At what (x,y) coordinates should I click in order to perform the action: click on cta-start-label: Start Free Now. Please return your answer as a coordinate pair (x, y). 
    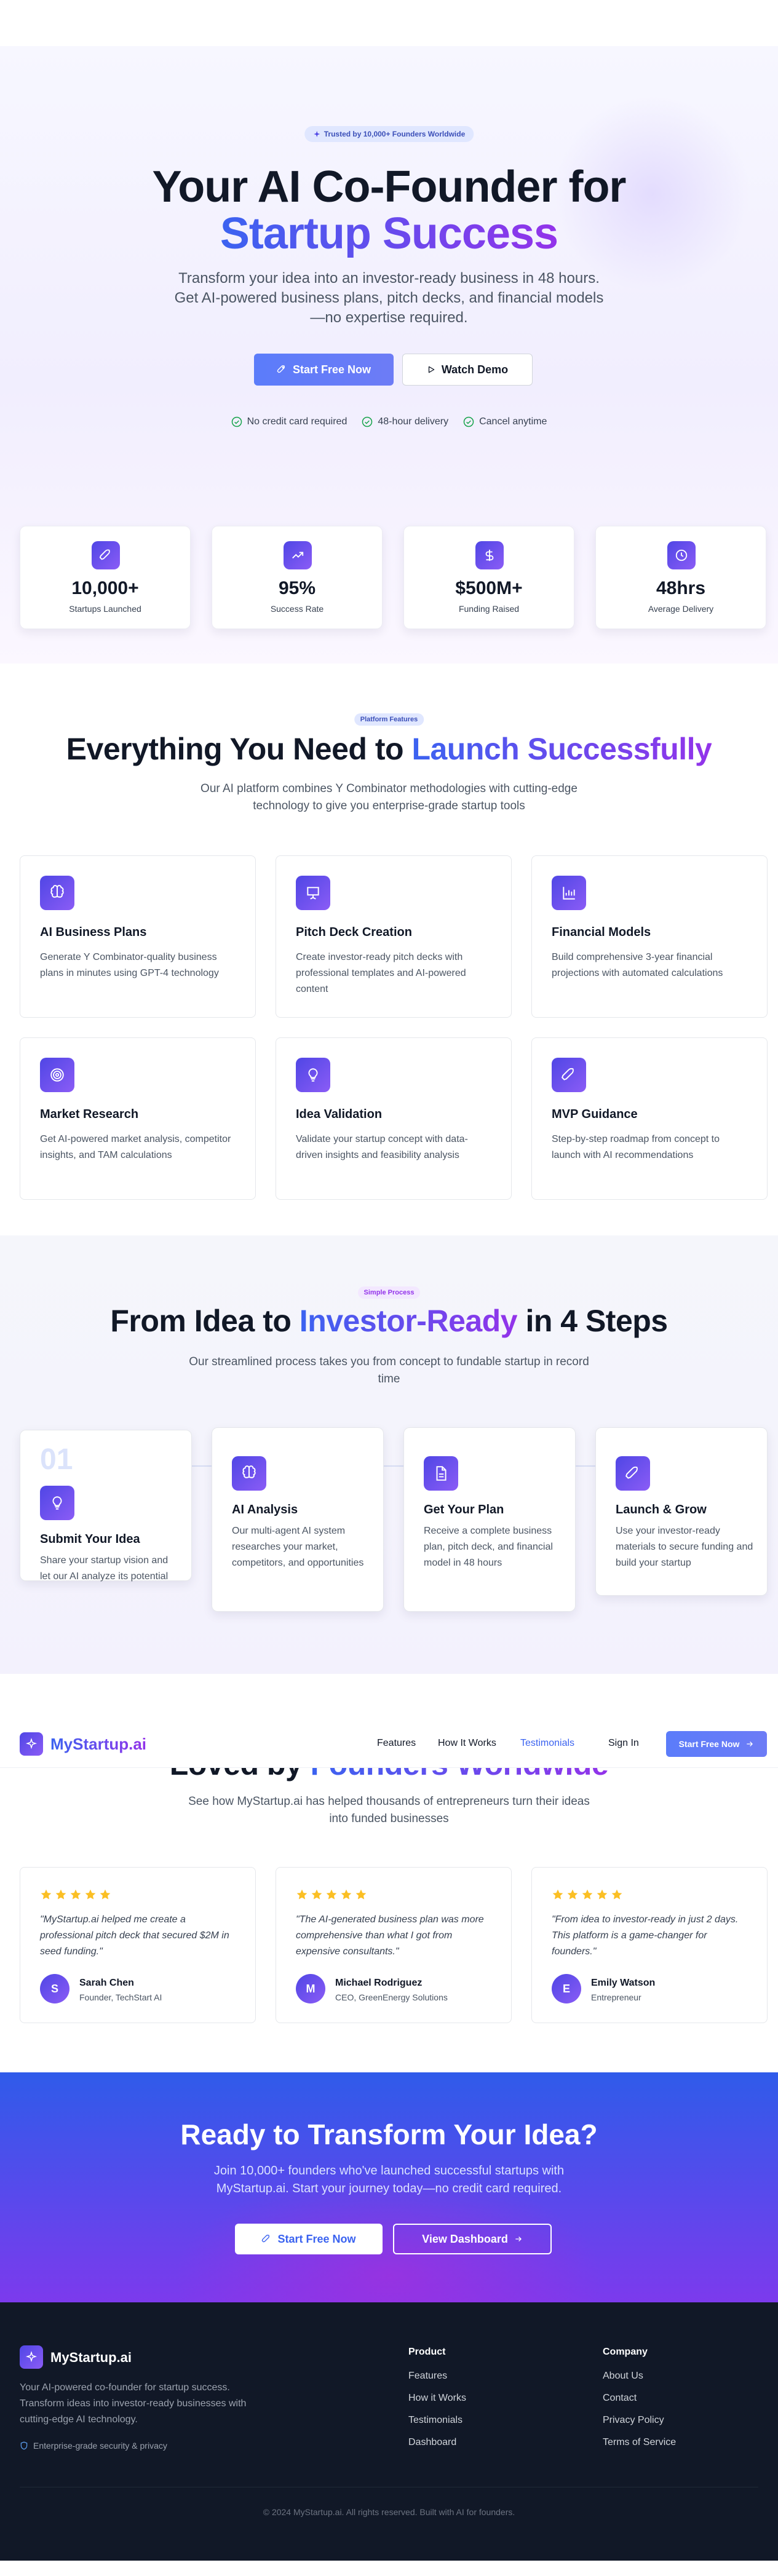
    Looking at the image, I should click on (316, 2238).